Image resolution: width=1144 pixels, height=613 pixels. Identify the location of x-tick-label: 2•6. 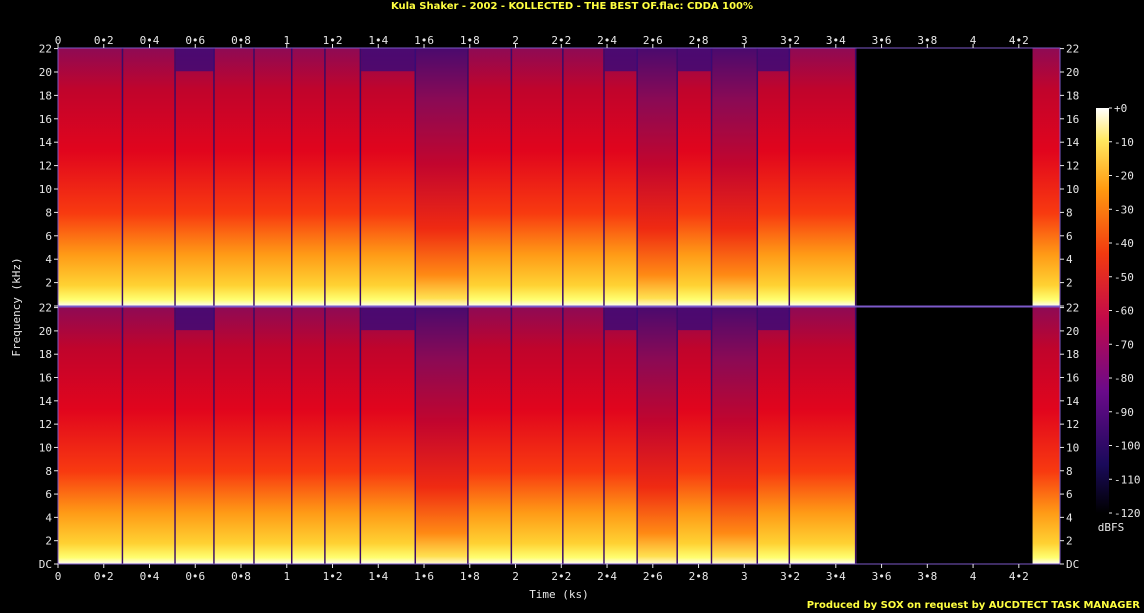
(653, 40).